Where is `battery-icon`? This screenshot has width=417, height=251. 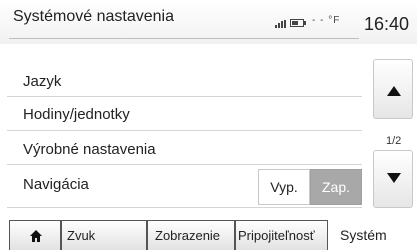
battery-icon is located at coordinates (298, 23).